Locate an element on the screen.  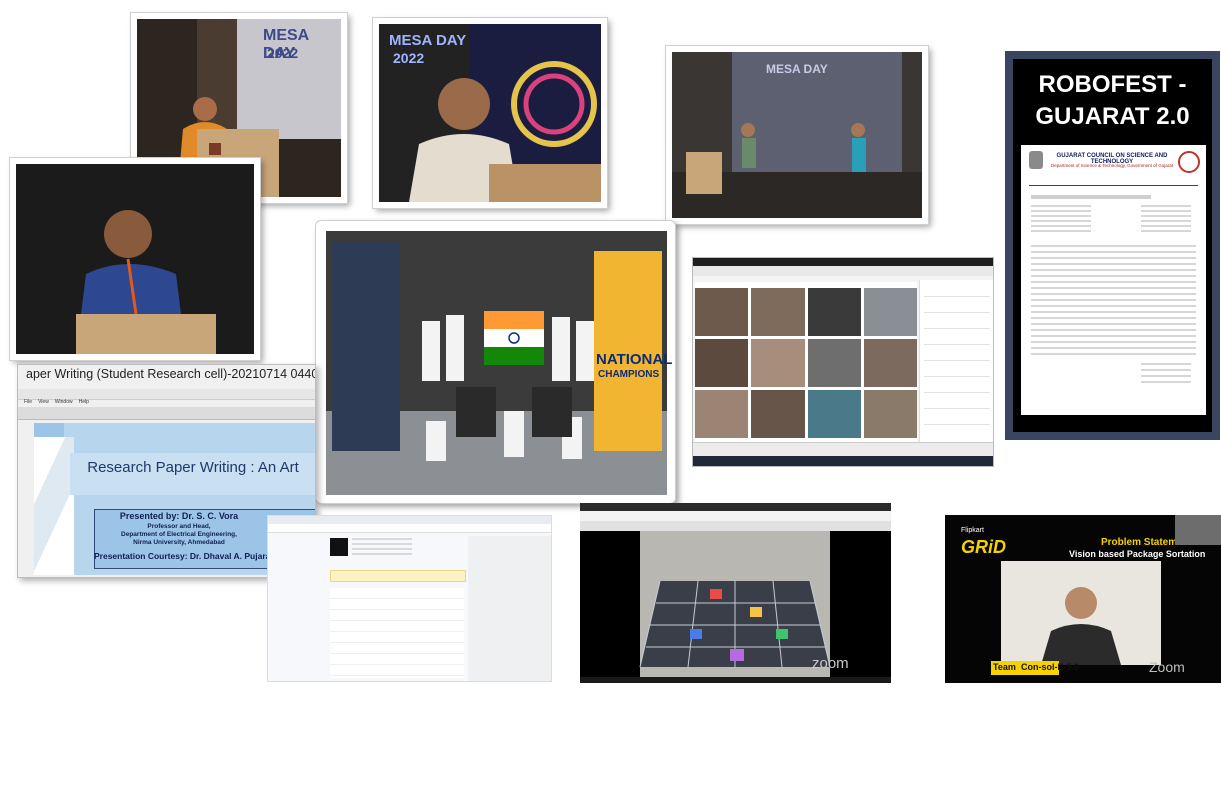
zoom-meeting-screenshot is located at coordinates (843, 362).